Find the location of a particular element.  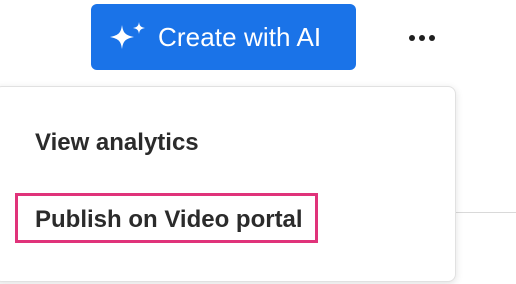

menu-item-publish-on-video-portal: Publish on Video portal is located at coordinates (166, 218).